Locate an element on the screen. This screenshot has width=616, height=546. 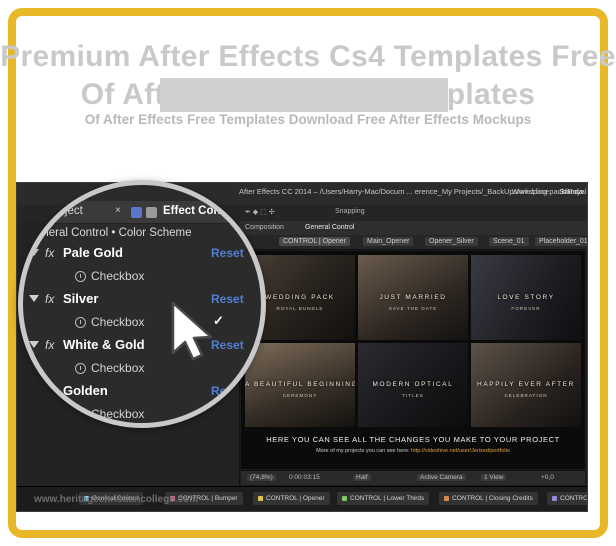
thumb-subcaption: CELEBRATION is located at coordinates (526, 396).